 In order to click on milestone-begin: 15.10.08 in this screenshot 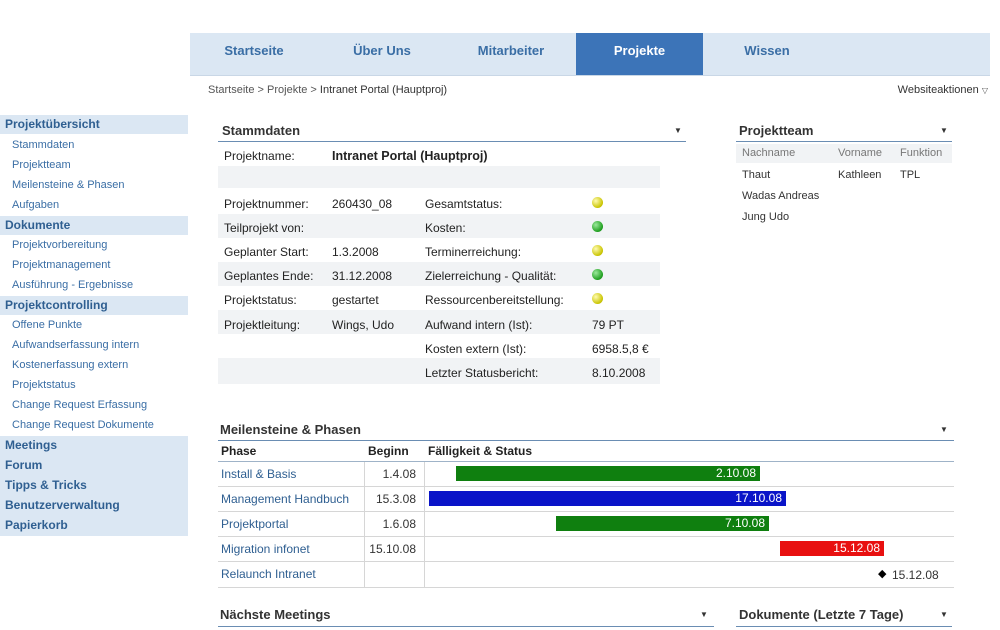, I will do `click(392, 549)`.